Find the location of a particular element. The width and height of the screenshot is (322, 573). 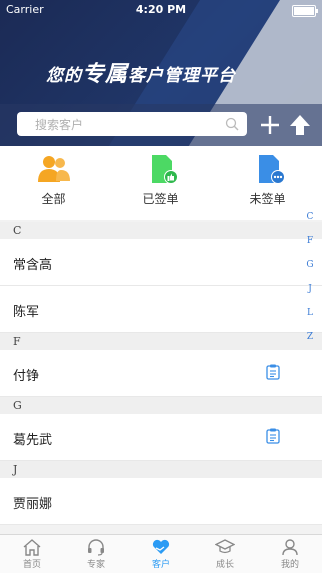

customer-row: 付铮 is located at coordinates (161, 373).